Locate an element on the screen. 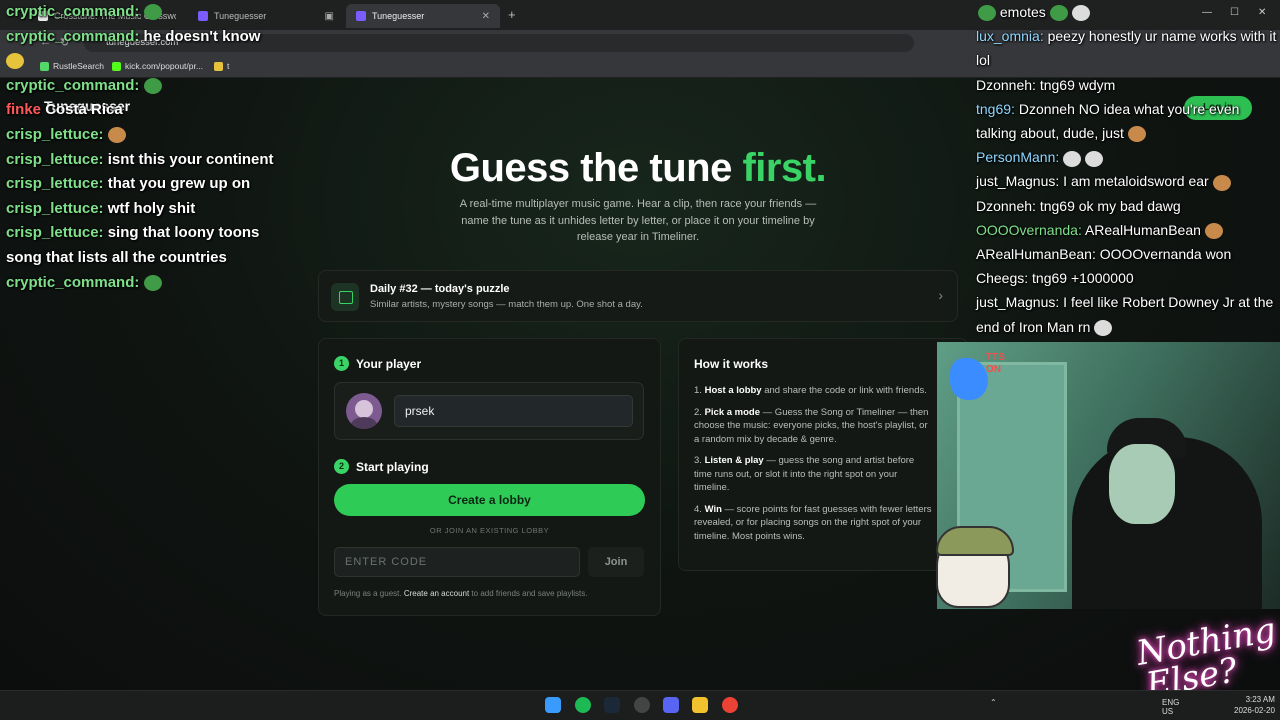 This screenshot has height=720, width=1280. step-number: 2 is located at coordinates (341, 466).